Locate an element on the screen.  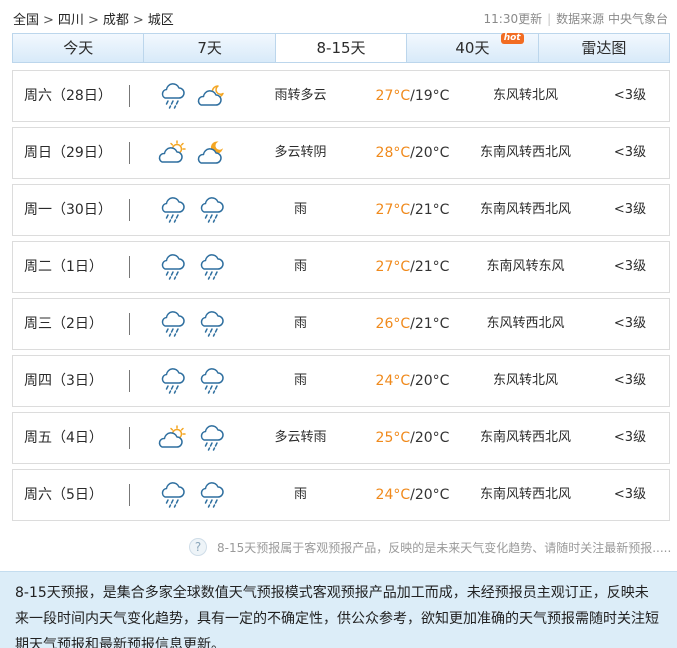
tab-today: 今天 is located at coordinates (78, 48).